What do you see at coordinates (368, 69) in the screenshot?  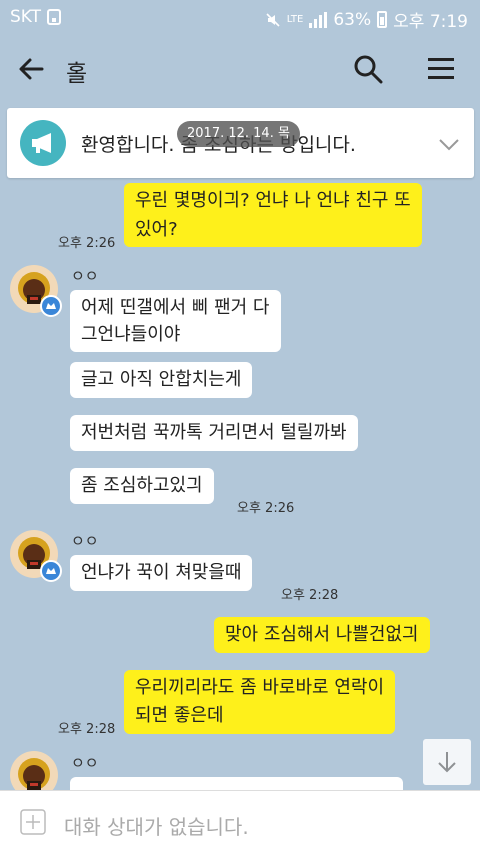 I see `search-icon` at bounding box center [368, 69].